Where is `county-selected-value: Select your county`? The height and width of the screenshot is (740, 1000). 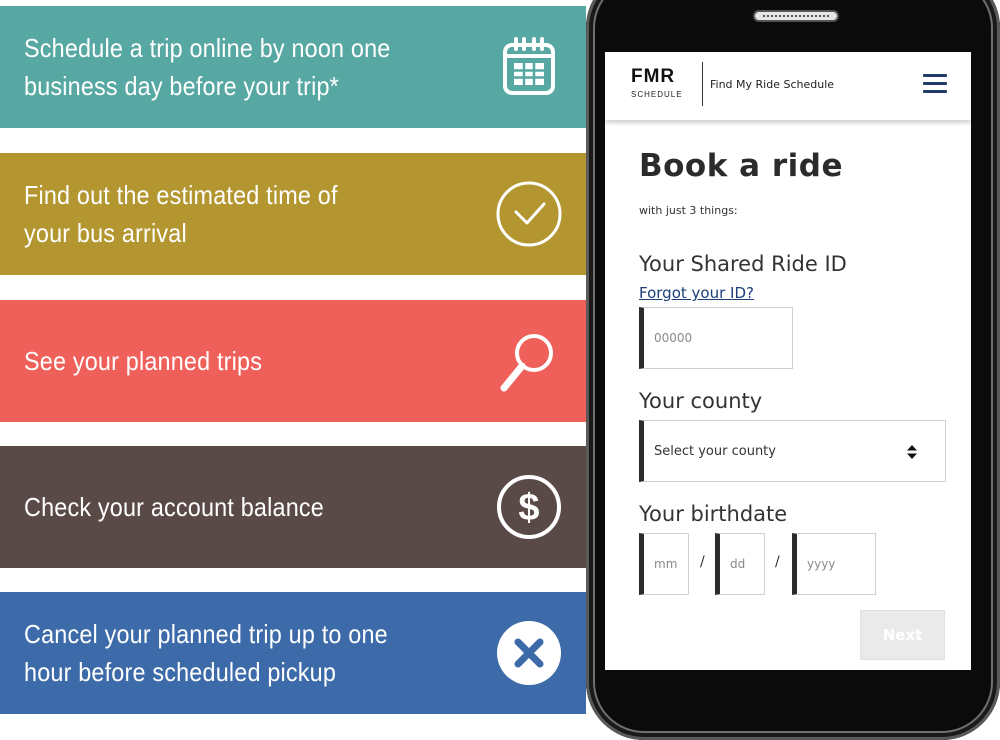
county-selected-value: Select your county is located at coordinates (715, 451).